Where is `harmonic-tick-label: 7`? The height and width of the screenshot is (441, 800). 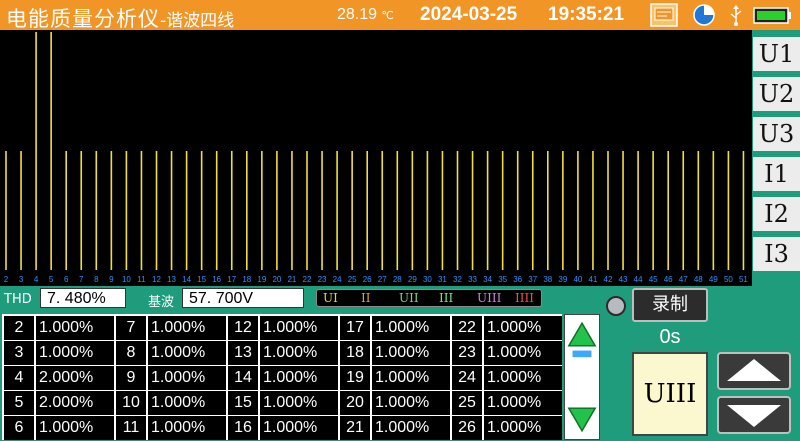 harmonic-tick-label: 7 is located at coordinates (81, 279).